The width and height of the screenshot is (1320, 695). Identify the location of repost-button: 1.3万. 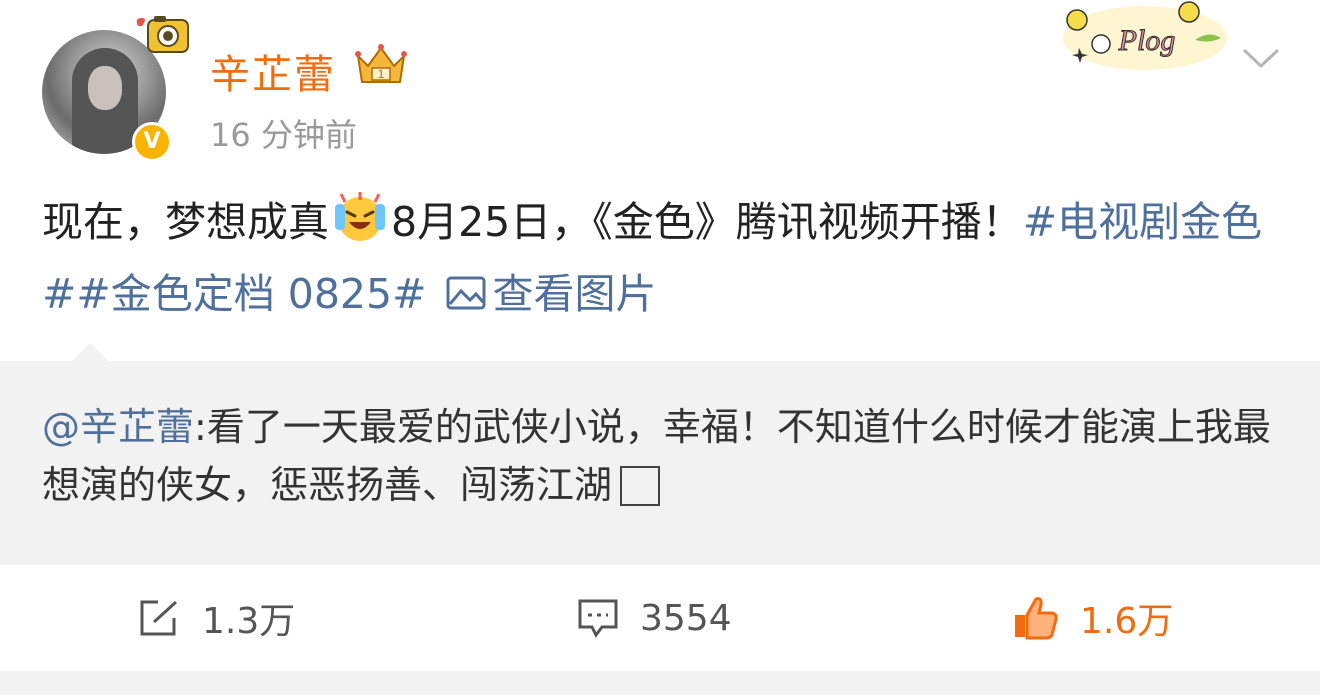
(216, 618).